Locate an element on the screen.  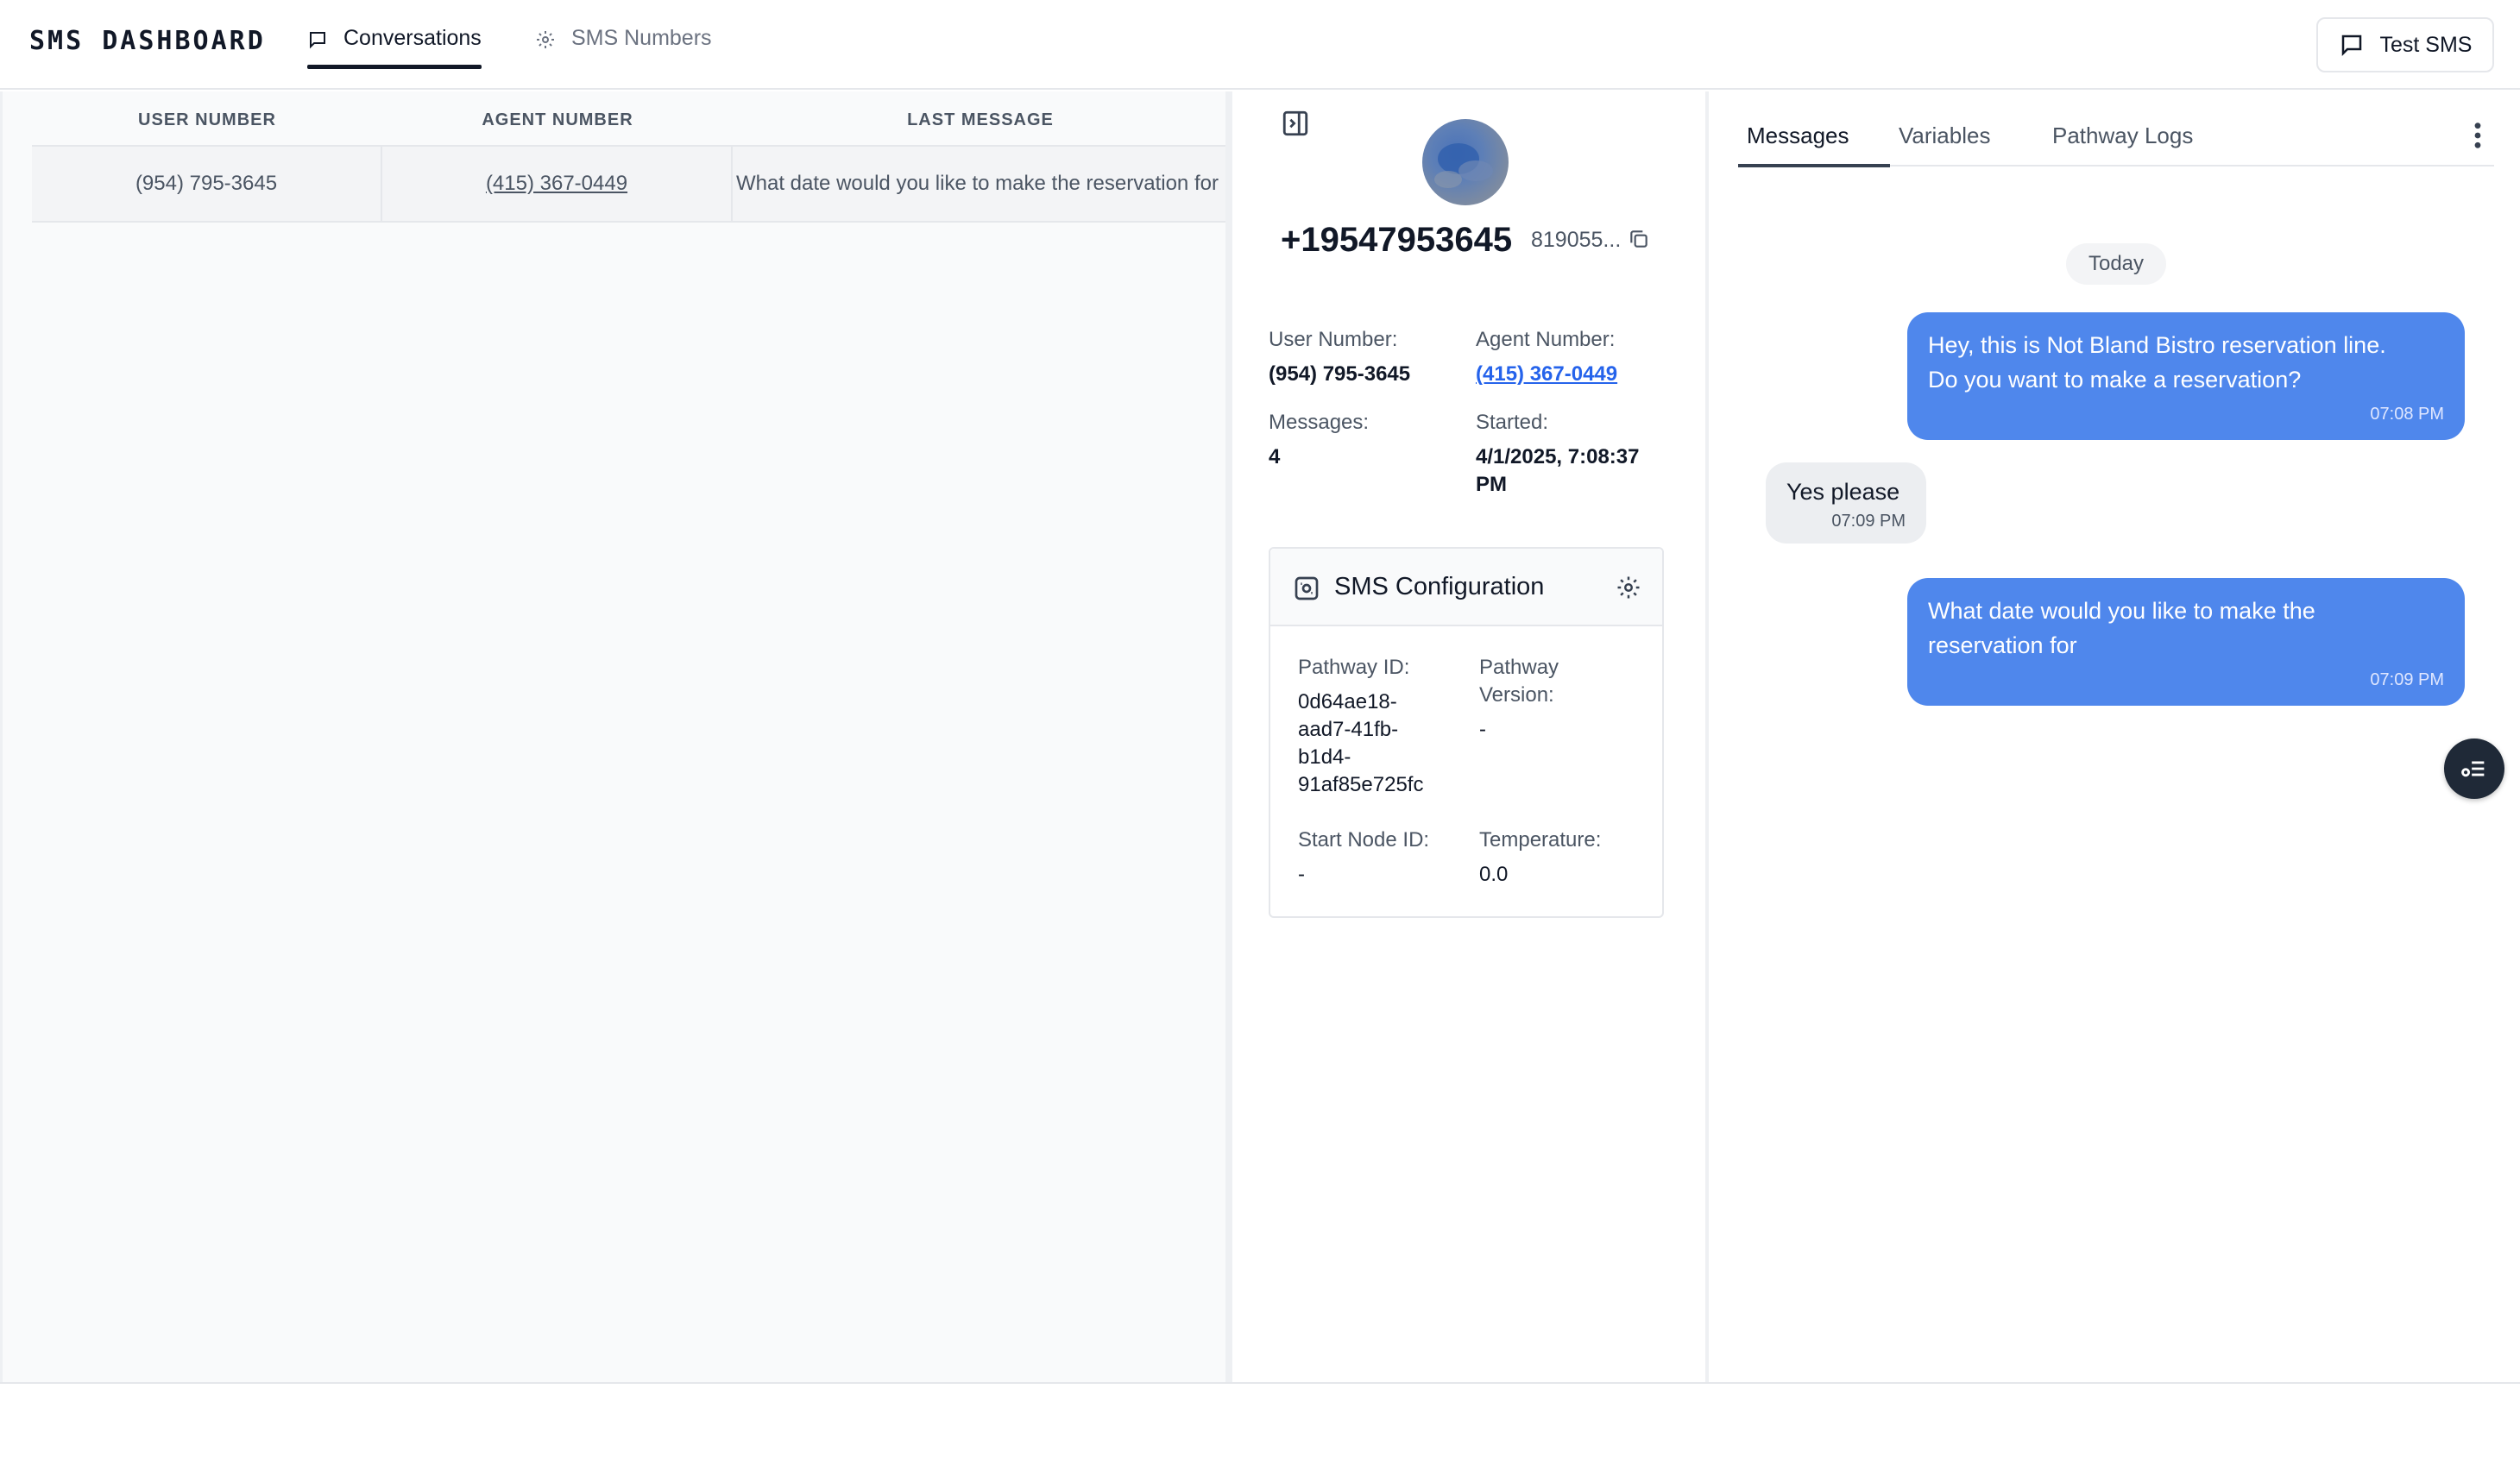
start-node-label: Start Node ID: is located at coordinates (1364, 840).